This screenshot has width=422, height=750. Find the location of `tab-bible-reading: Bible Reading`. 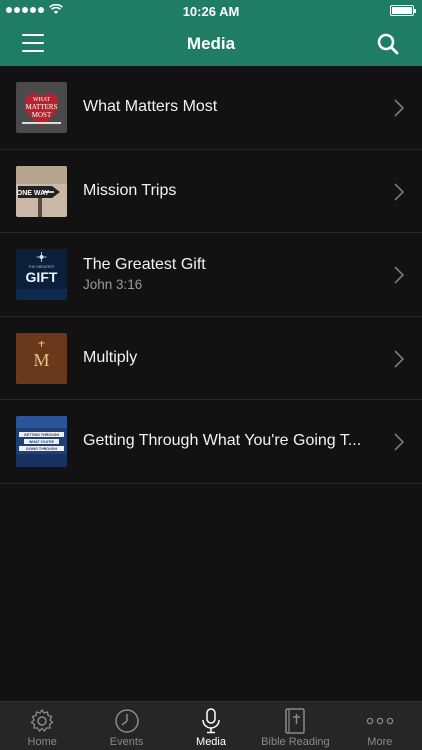

tab-bible-reading: Bible Reading is located at coordinates (295, 726).